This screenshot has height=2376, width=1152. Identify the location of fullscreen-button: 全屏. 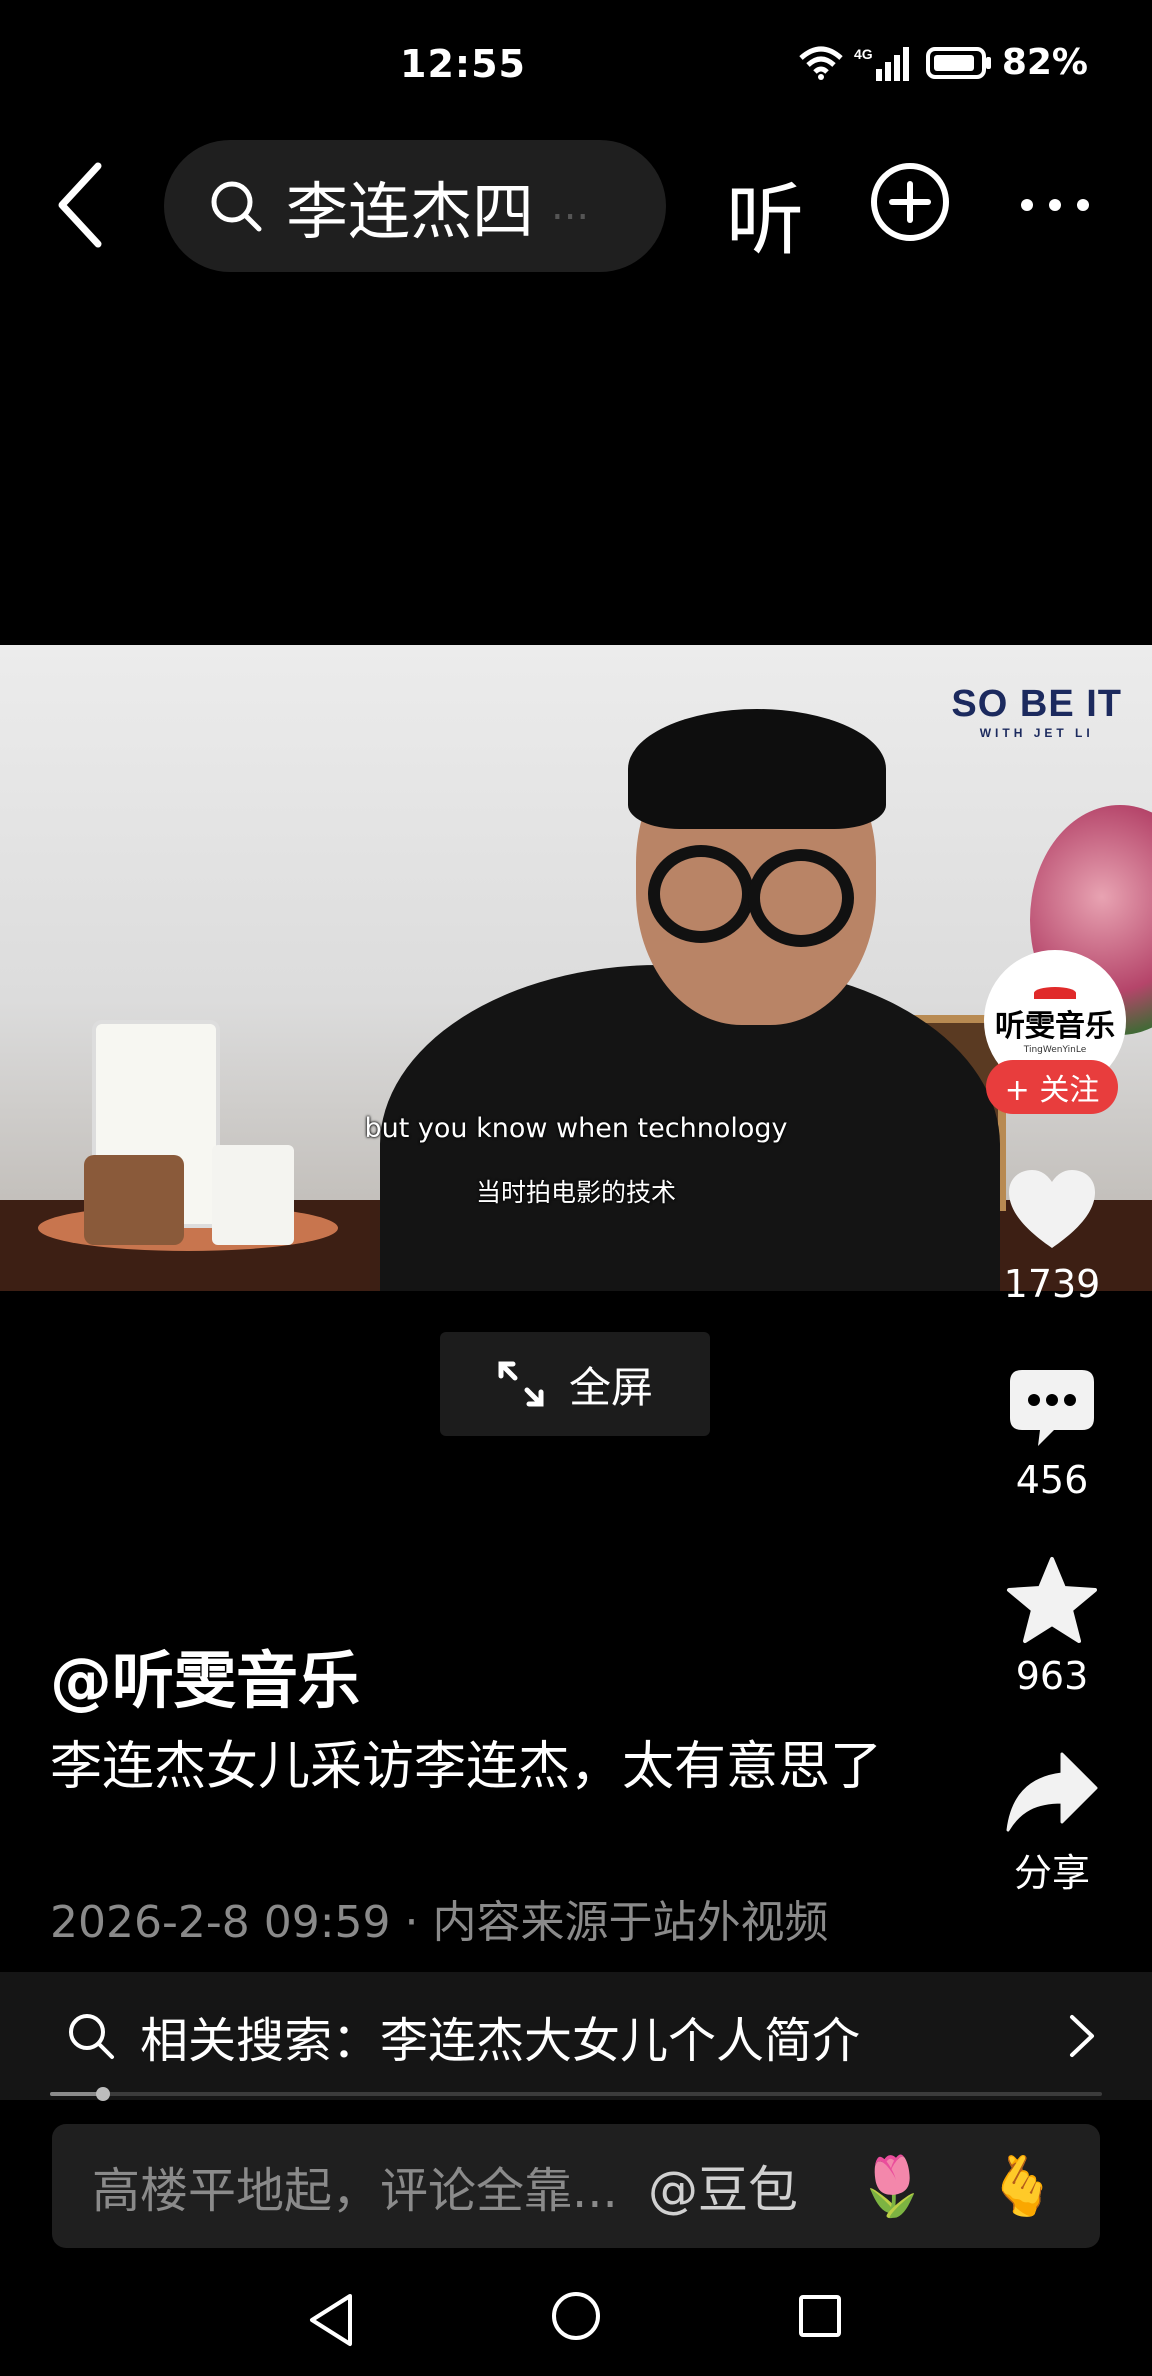
(575, 1384).